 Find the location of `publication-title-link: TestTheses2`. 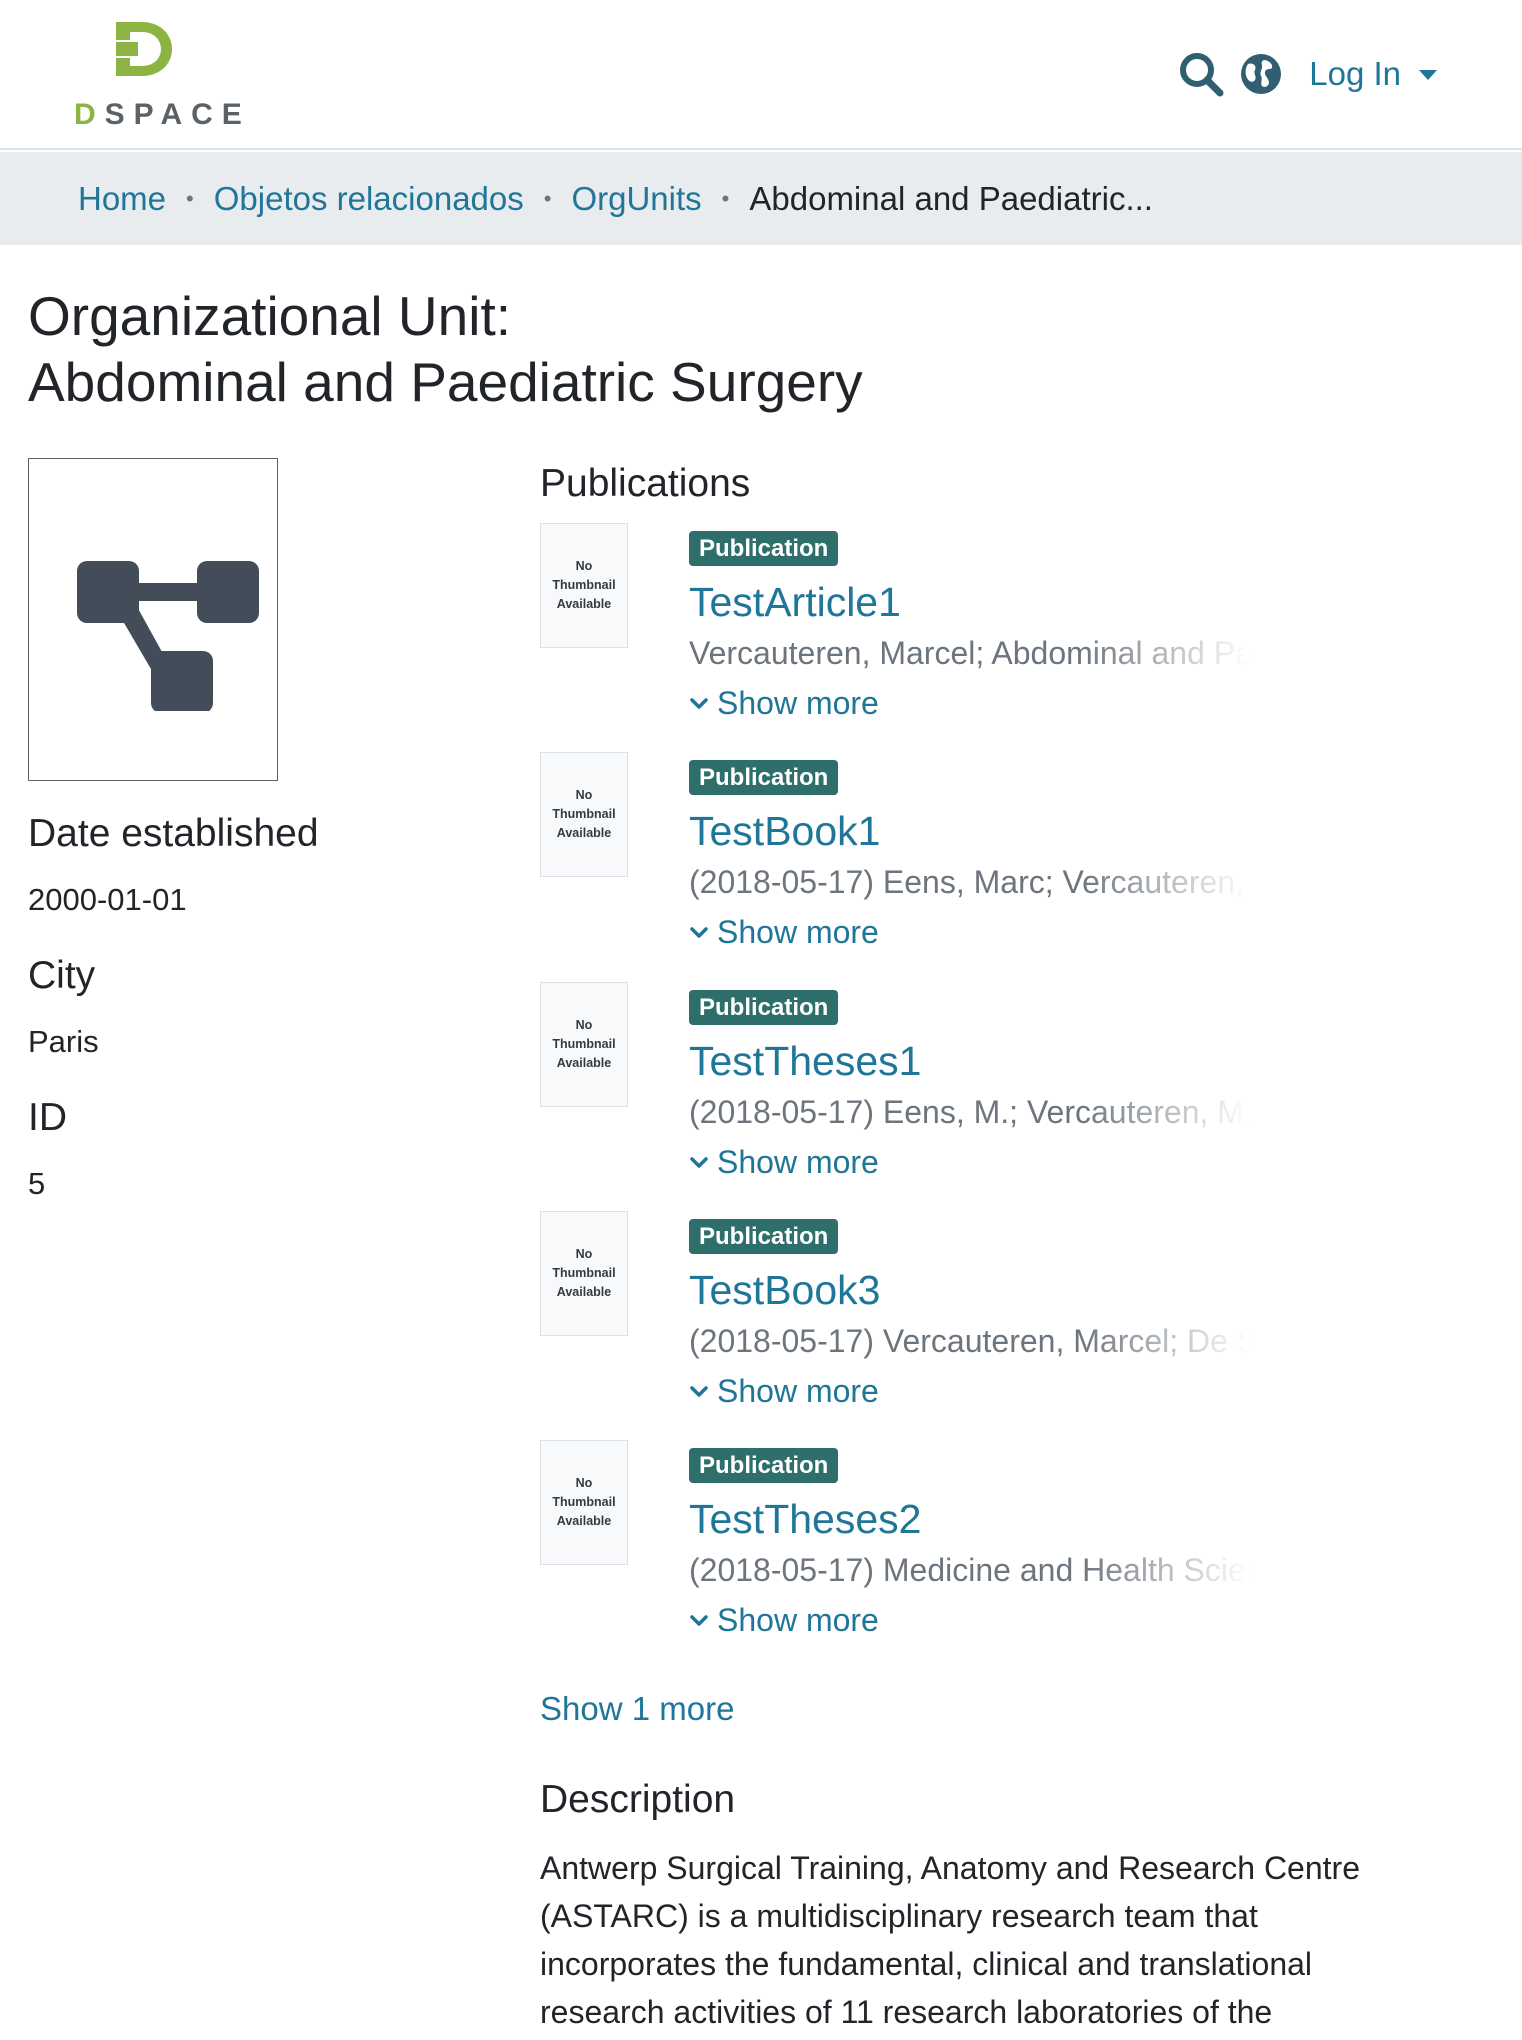

publication-title-link: TestTheses2 is located at coordinates (805, 1519).